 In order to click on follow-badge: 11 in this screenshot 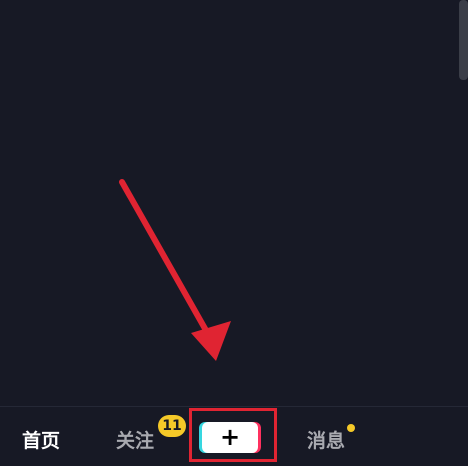, I will do `click(172, 426)`.